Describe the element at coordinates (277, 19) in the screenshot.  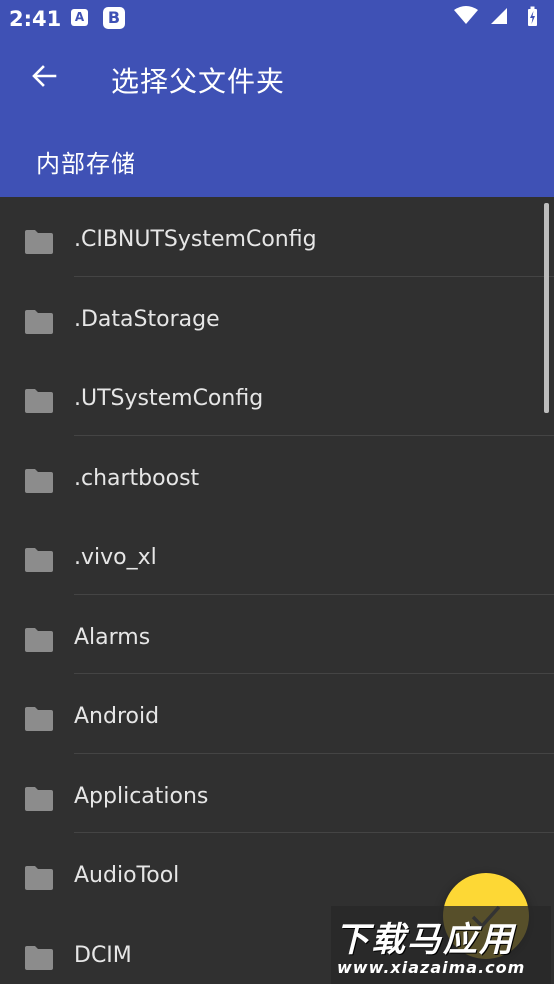
I see `status-bar: 2:41 A B` at that location.